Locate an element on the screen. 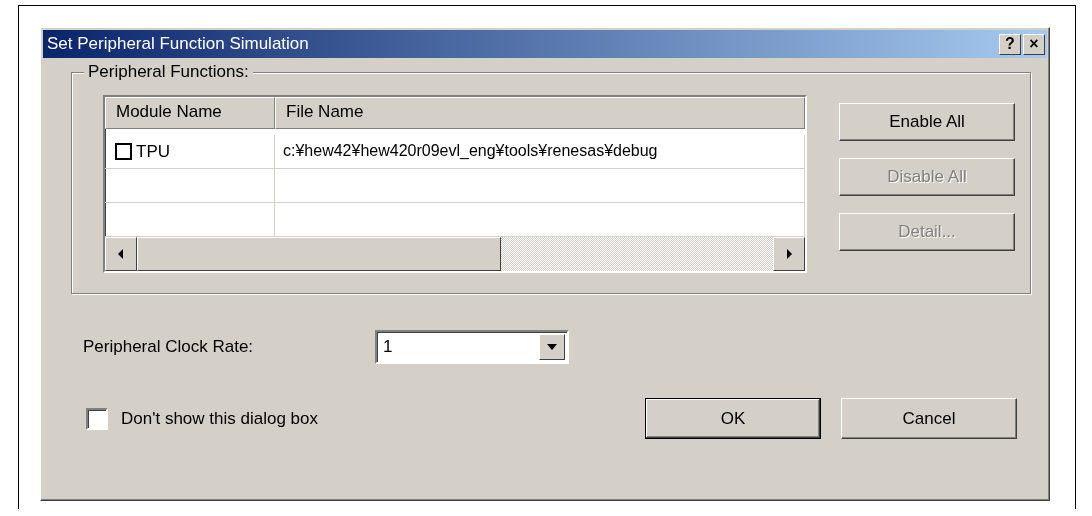 The height and width of the screenshot is (516, 1092). scroll-left-button is located at coordinates (121, 254).